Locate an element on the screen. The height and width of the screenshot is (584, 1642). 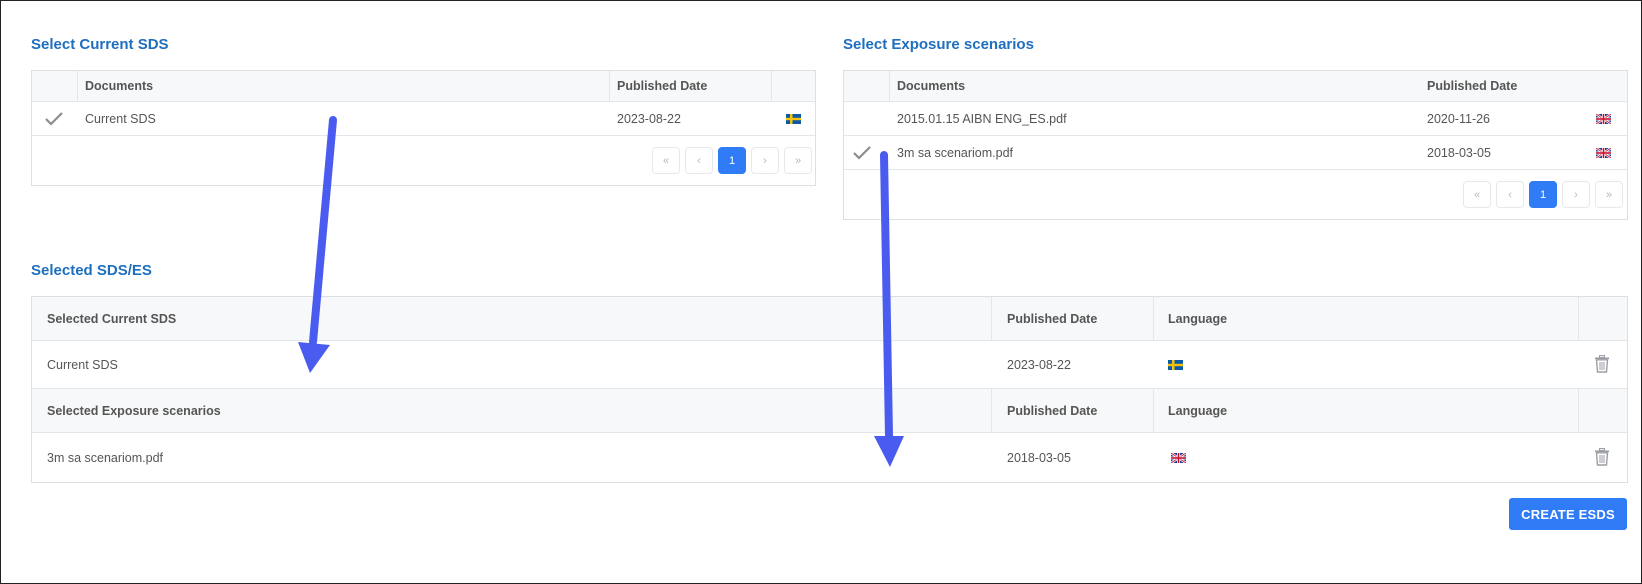
exposure-header-row: Documents Published Date is located at coordinates (1235, 86).